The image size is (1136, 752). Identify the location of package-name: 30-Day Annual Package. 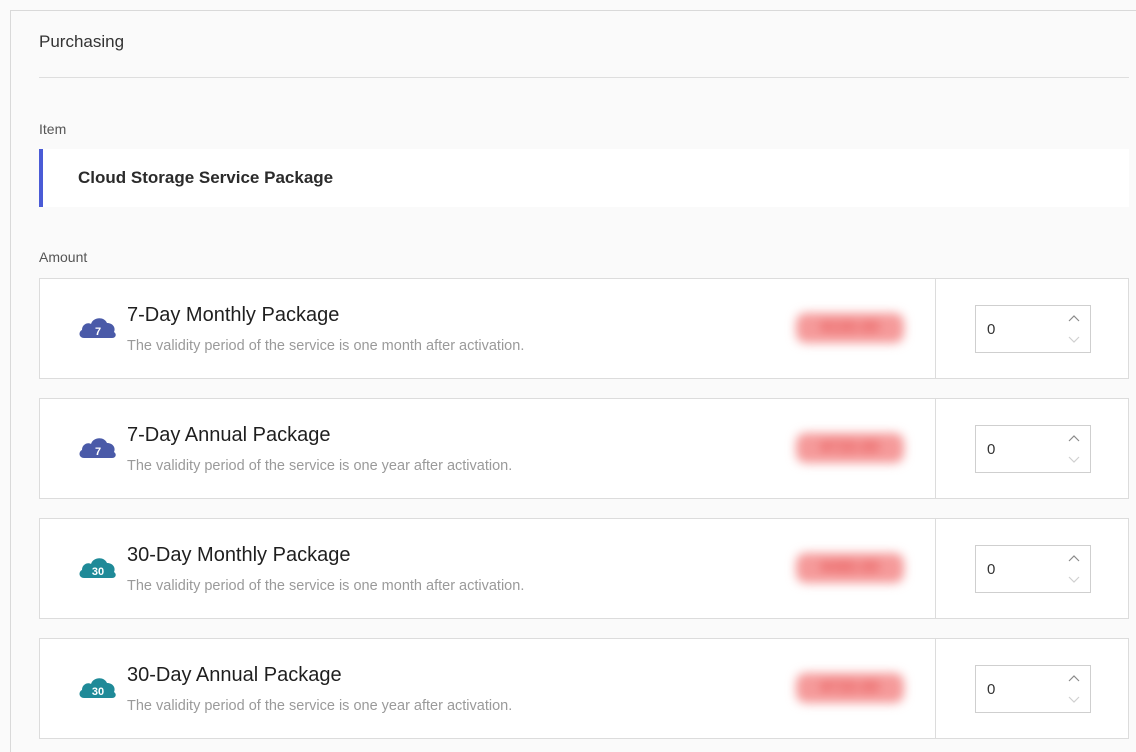
(234, 675).